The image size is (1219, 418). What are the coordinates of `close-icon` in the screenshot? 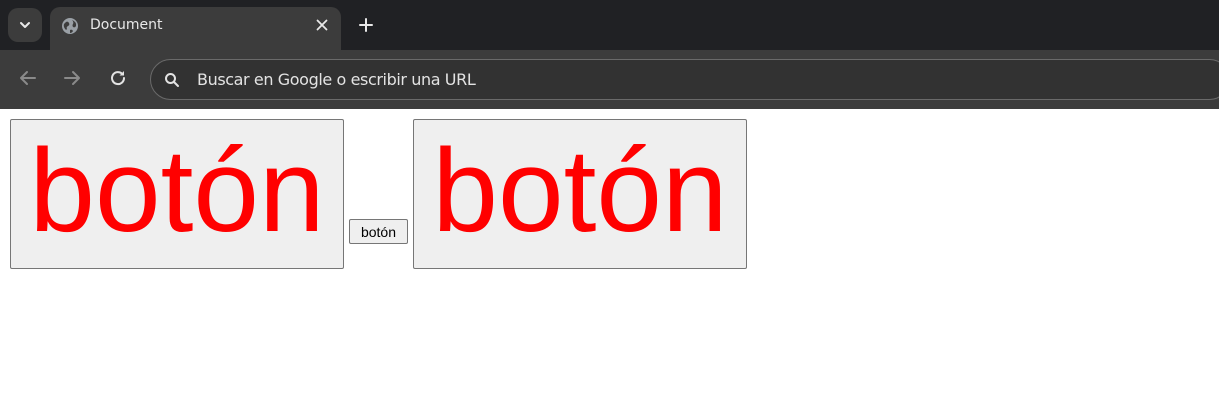 It's located at (322, 25).